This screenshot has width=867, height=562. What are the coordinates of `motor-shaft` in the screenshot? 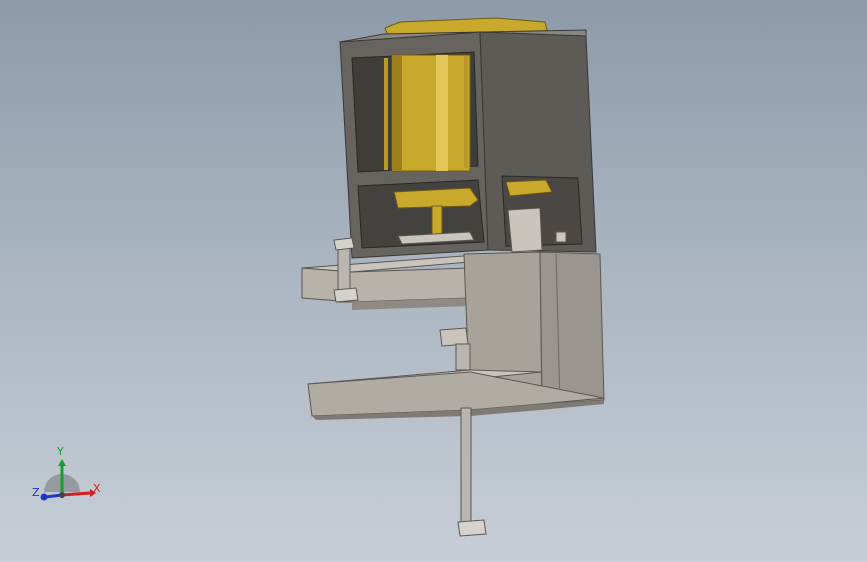 It's located at (437, 220).